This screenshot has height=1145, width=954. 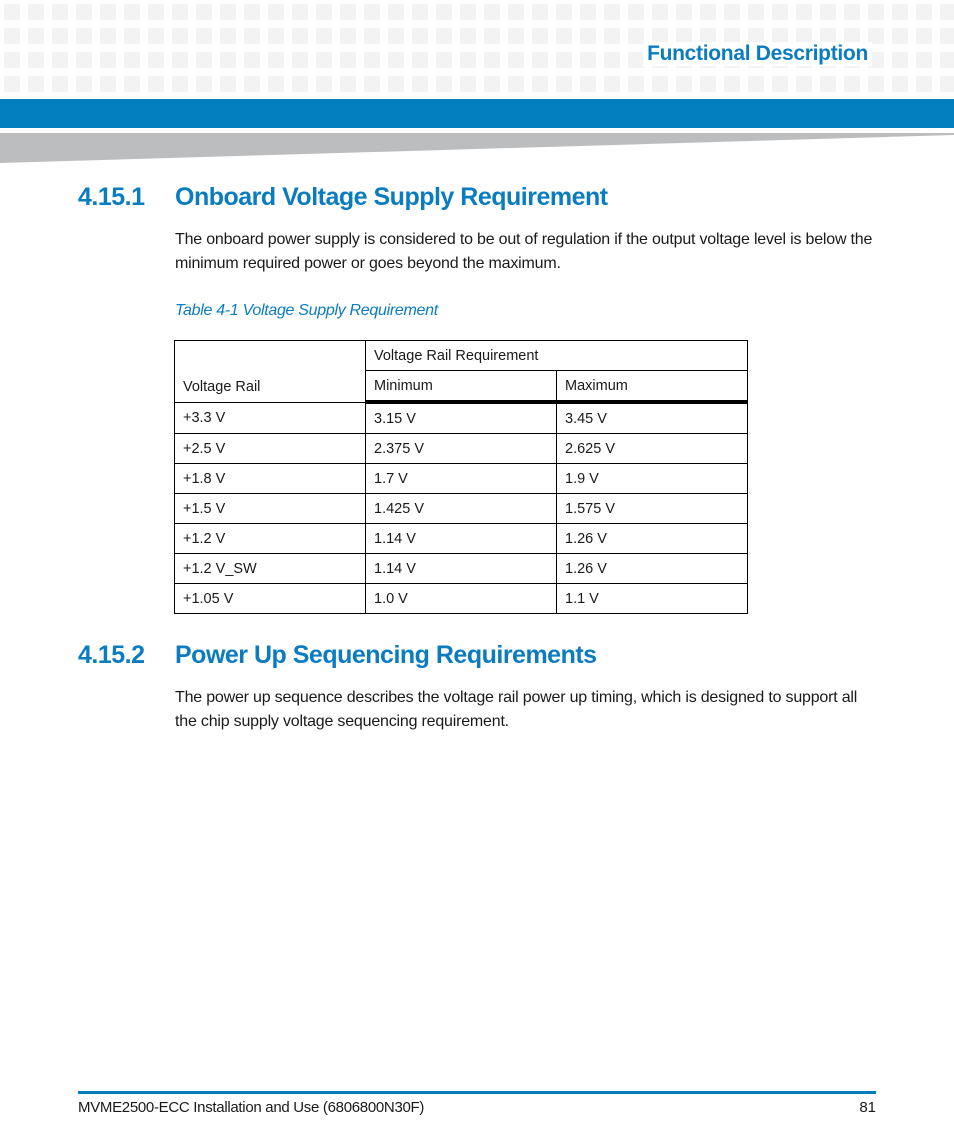 What do you see at coordinates (461, 448) in the screenshot?
I see `table-row: +2.5 V 2.375 V 2.625 V` at bounding box center [461, 448].